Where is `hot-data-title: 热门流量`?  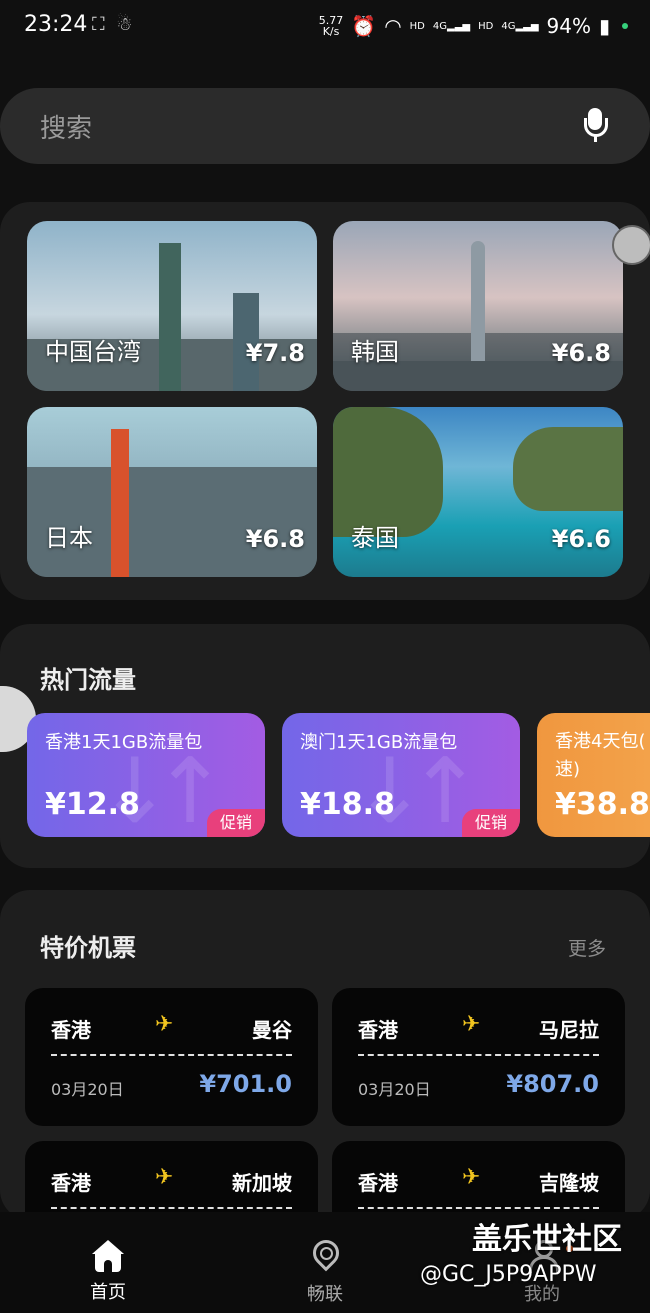
hot-data-title: 热门流量 is located at coordinates (88, 680).